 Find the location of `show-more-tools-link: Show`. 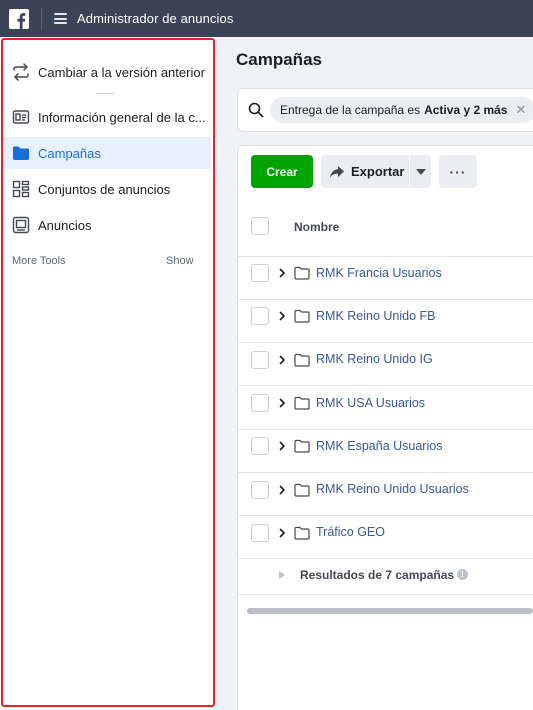

show-more-tools-link: Show is located at coordinates (180, 261).